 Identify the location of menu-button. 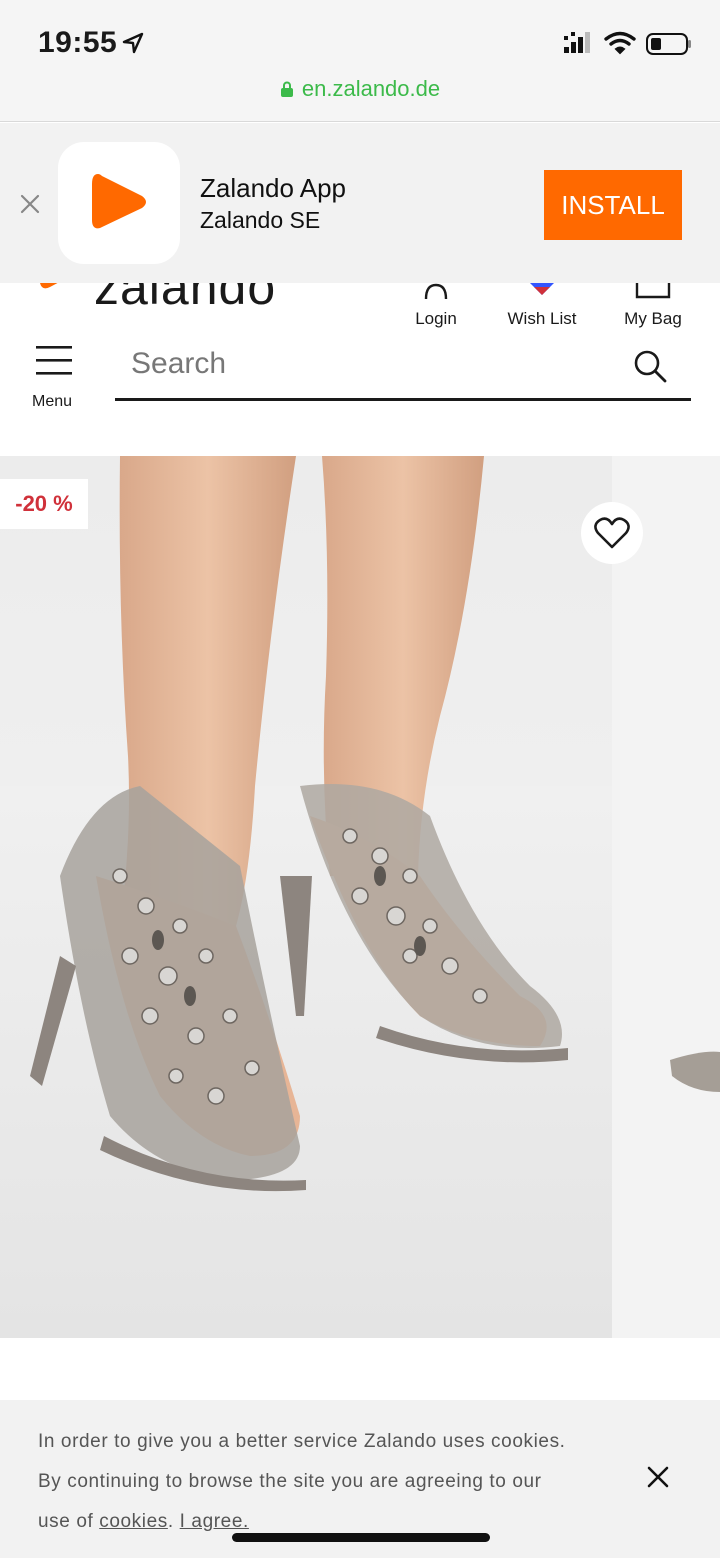
(54, 362).